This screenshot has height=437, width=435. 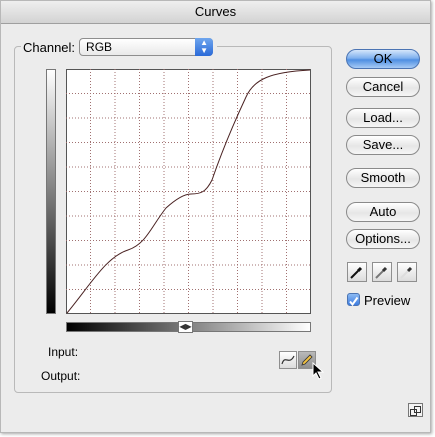 I want to click on checkmark-icon, so click(x=354, y=301).